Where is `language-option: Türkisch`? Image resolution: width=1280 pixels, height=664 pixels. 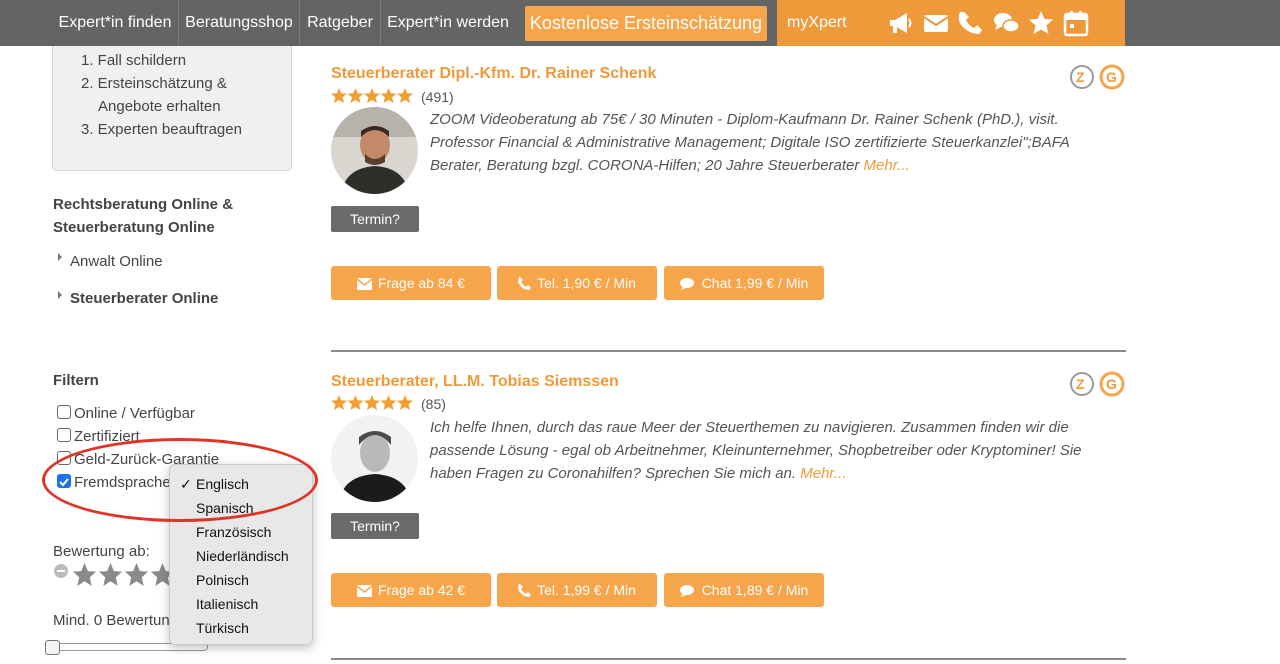
language-option: Türkisch is located at coordinates (222, 628).